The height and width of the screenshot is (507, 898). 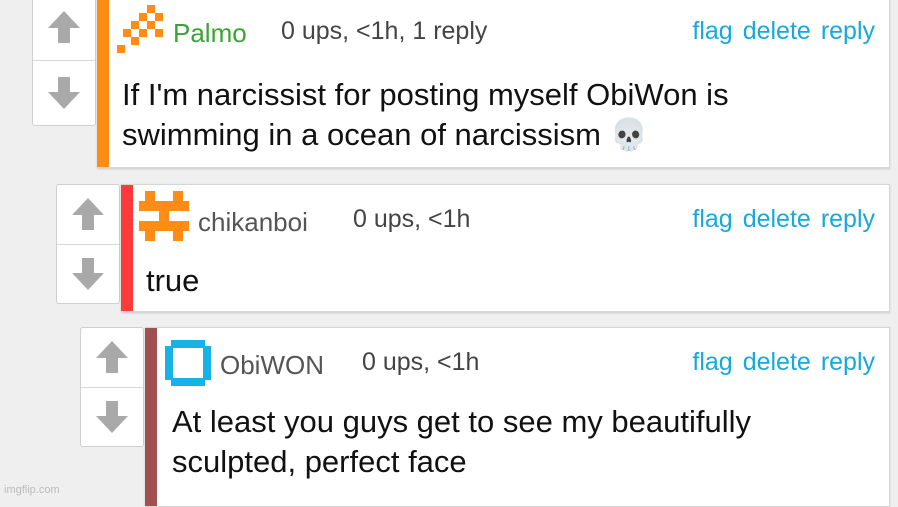 What do you see at coordinates (272, 365) in the screenshot?
I see `username: ObiWON` at bounding box center [272, 365].